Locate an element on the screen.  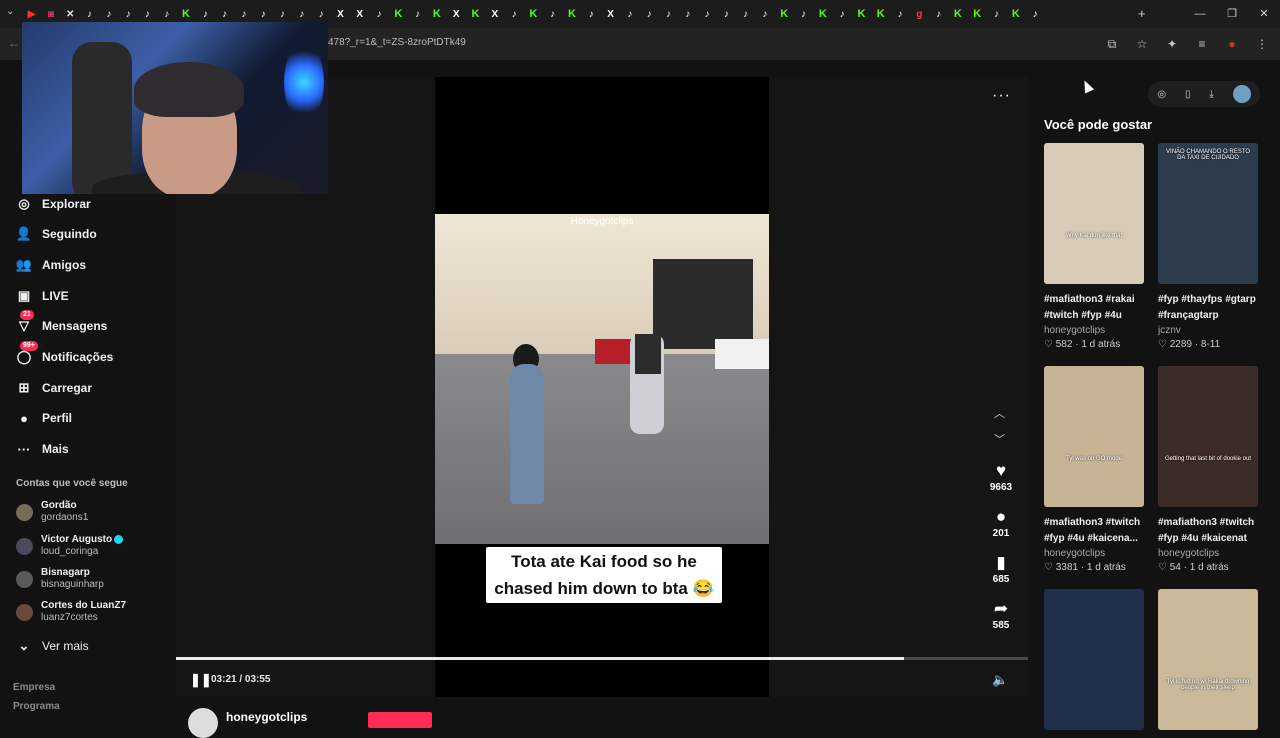
profile-avatar-icon: ● is located at coordinates (1232, 44).